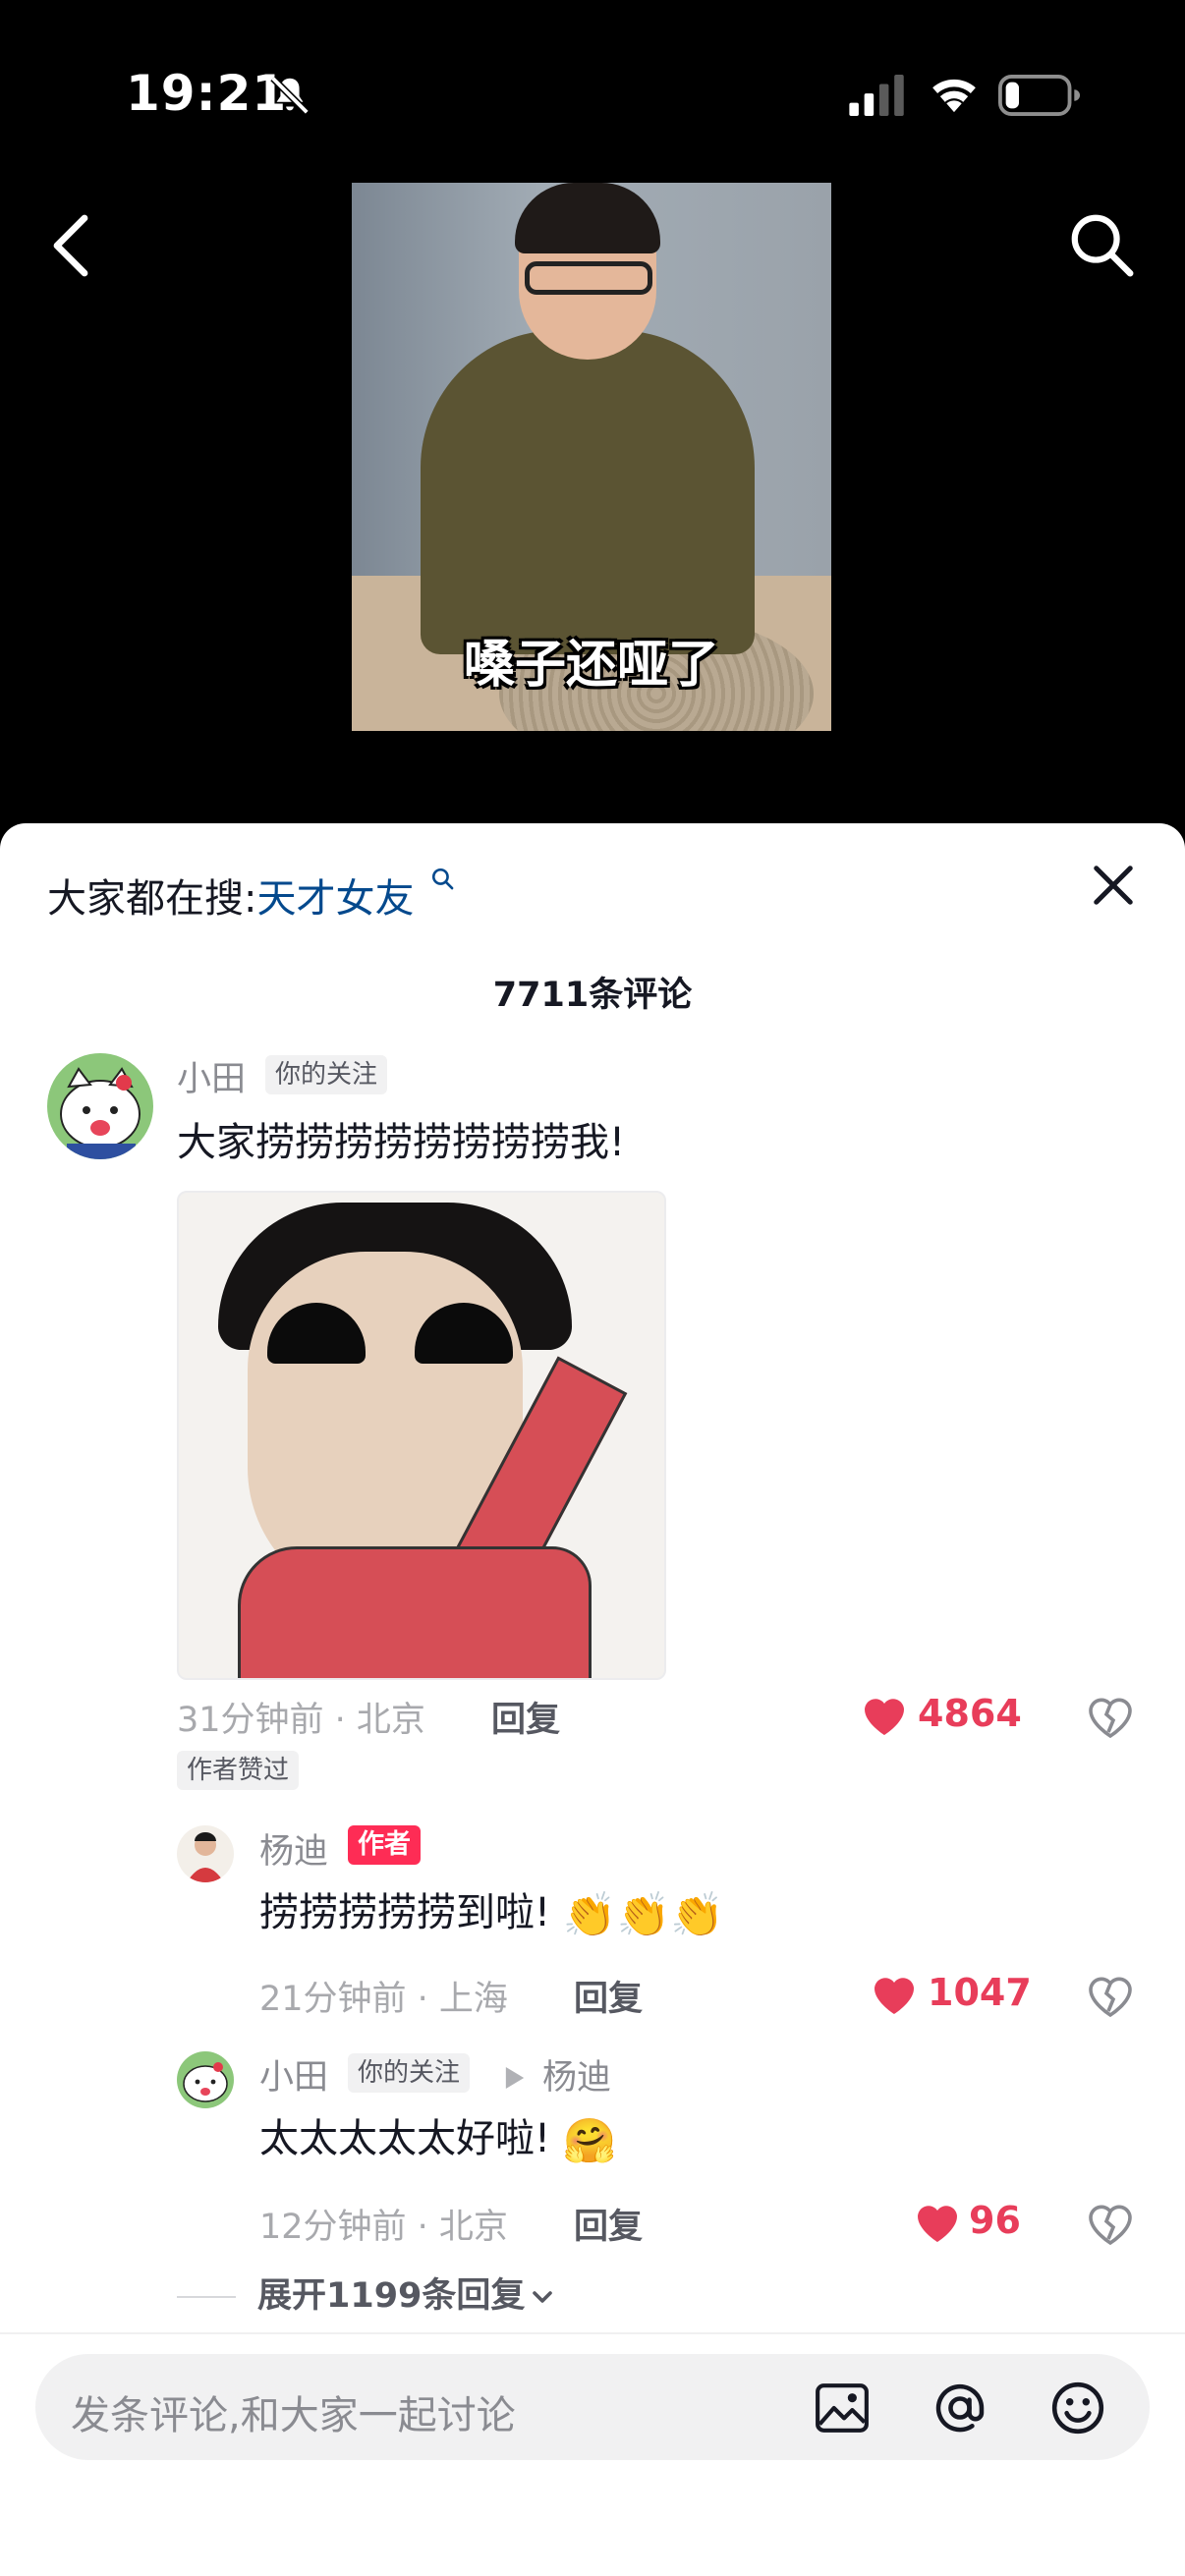 The height and width of the screenshot is (2576, 1185). Describe the element at coordinates (415, 1612) in the screenshot. I see `meme-shirt` at that location.